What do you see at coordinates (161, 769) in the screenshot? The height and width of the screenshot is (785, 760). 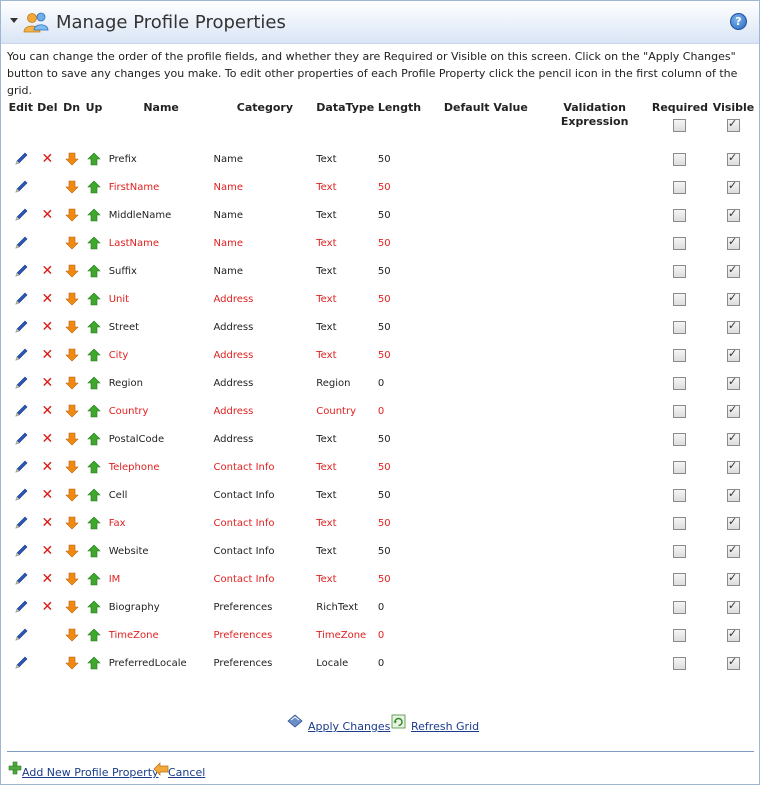 I see `cancel-back-arrow-icon` at bounding box center [161, 769].